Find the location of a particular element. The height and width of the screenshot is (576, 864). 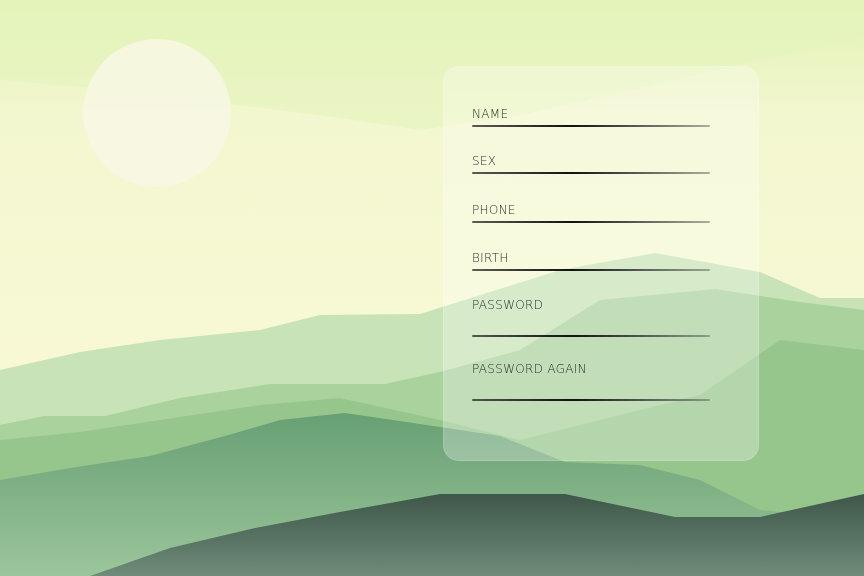

password-again-label: PASSWORD AGAIN is located at coordinates (529, 369).